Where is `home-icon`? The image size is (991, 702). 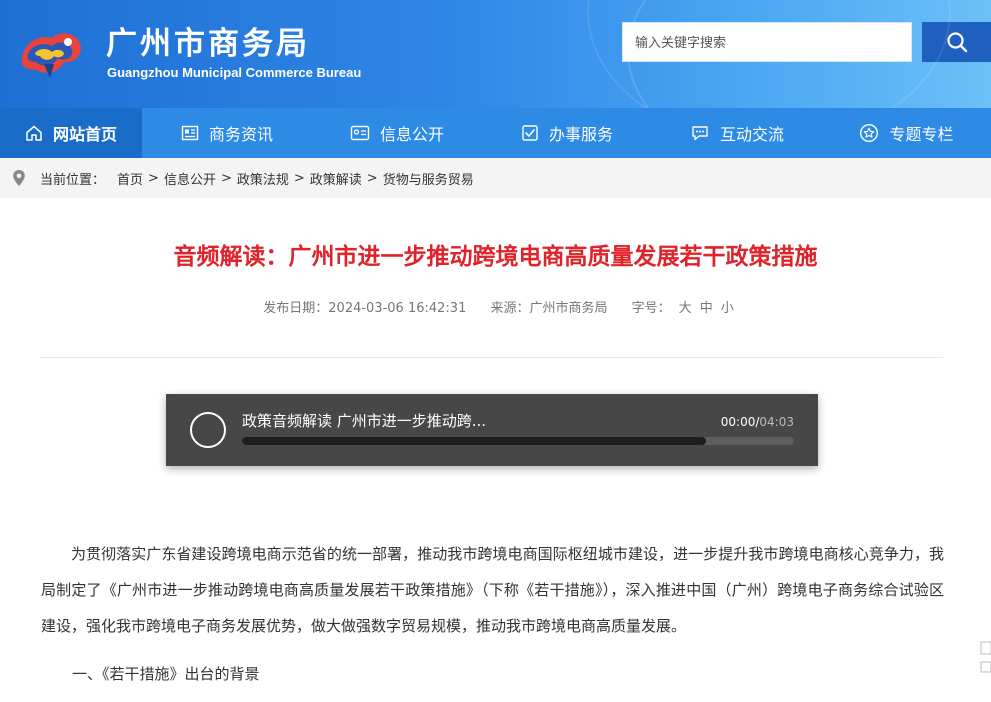
home-icon is located at coordinates (34, 133).